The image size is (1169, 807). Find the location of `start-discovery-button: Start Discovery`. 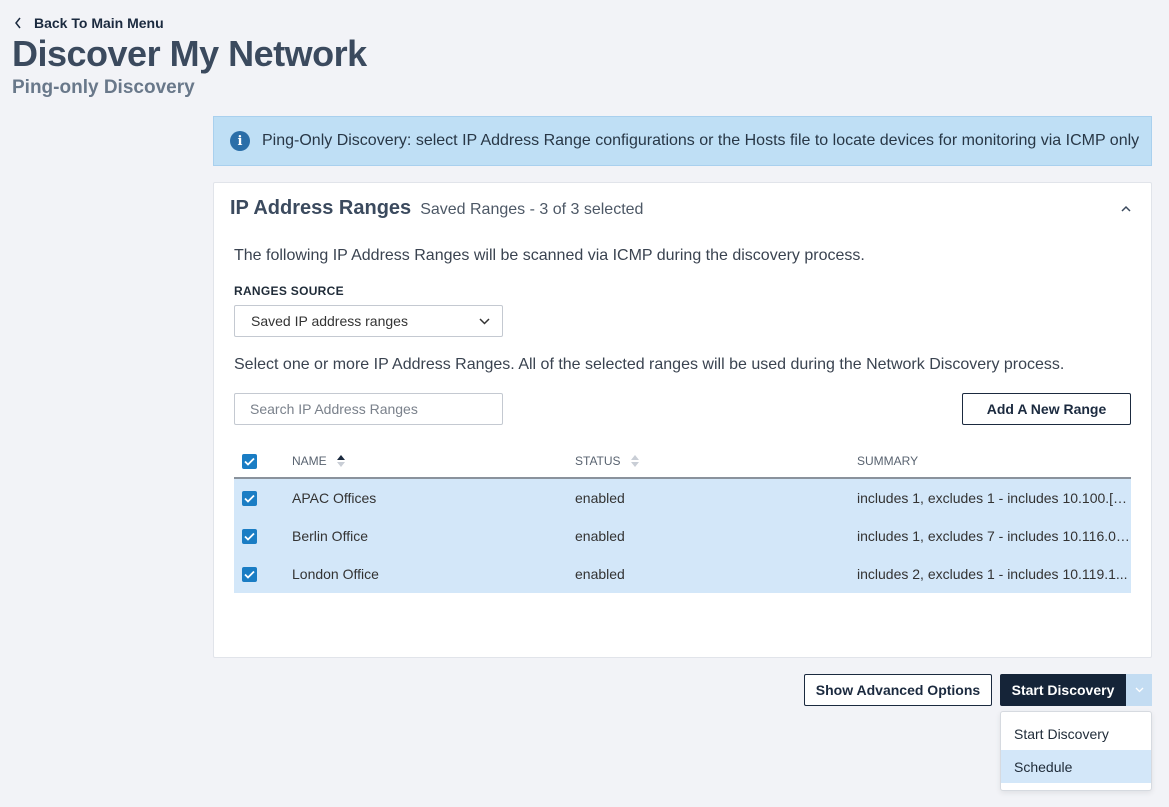

start-discovery-button: Start Discovery is located at coordinates (1063, 690).